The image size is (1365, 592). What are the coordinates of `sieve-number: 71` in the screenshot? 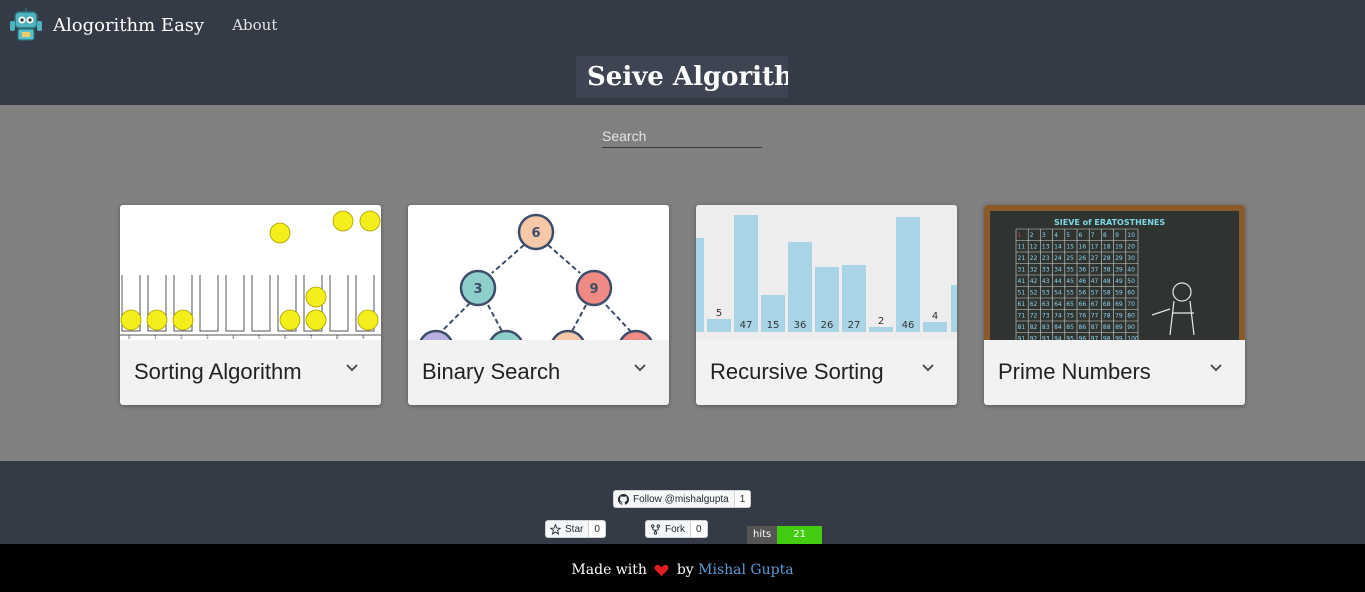 It's located at (1022, 316).